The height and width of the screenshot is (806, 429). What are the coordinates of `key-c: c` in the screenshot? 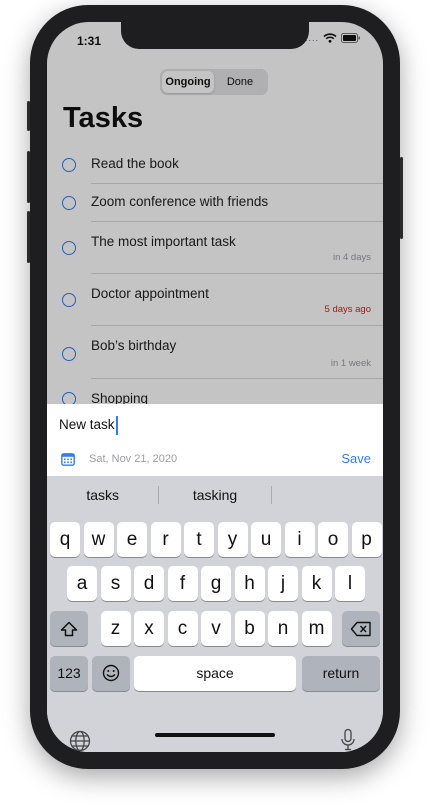 It's located at (182, 628).